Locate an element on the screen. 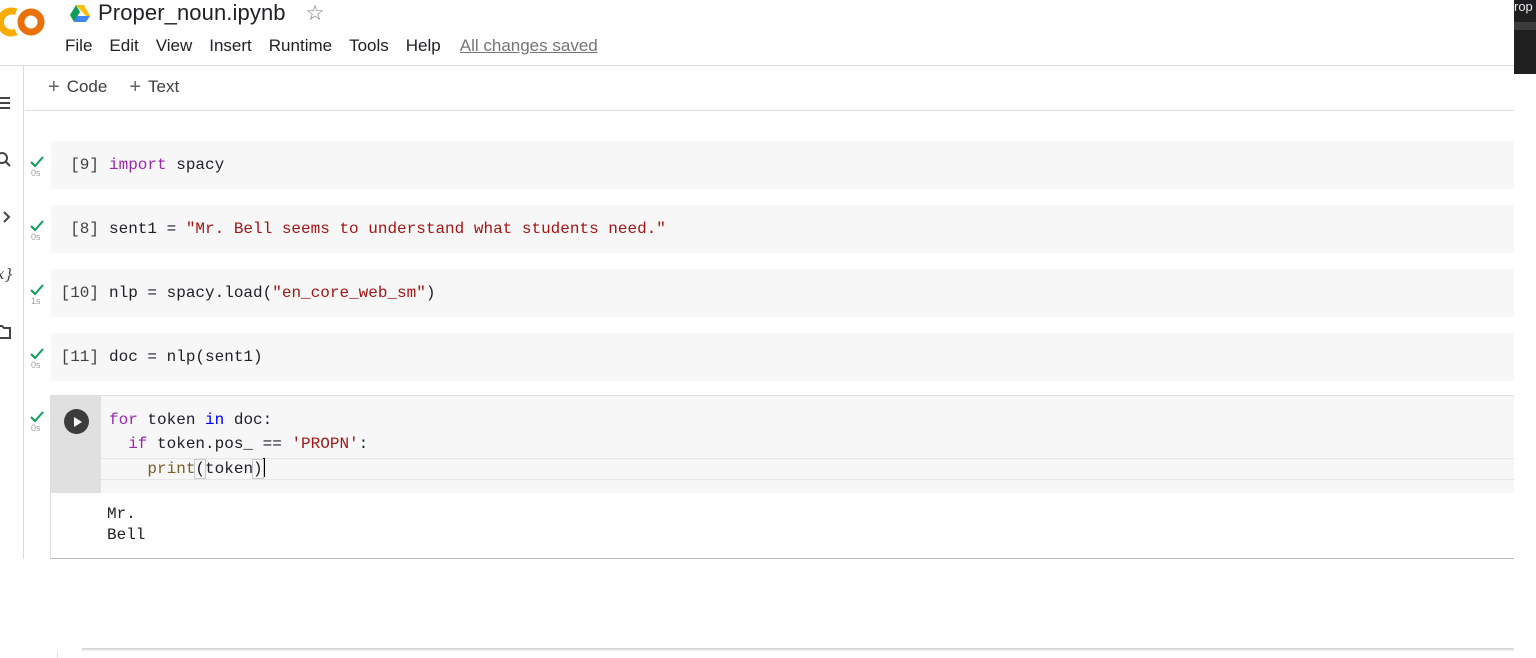  code-line: doc = nlp(sent1) is located at coordinates (186, 357).